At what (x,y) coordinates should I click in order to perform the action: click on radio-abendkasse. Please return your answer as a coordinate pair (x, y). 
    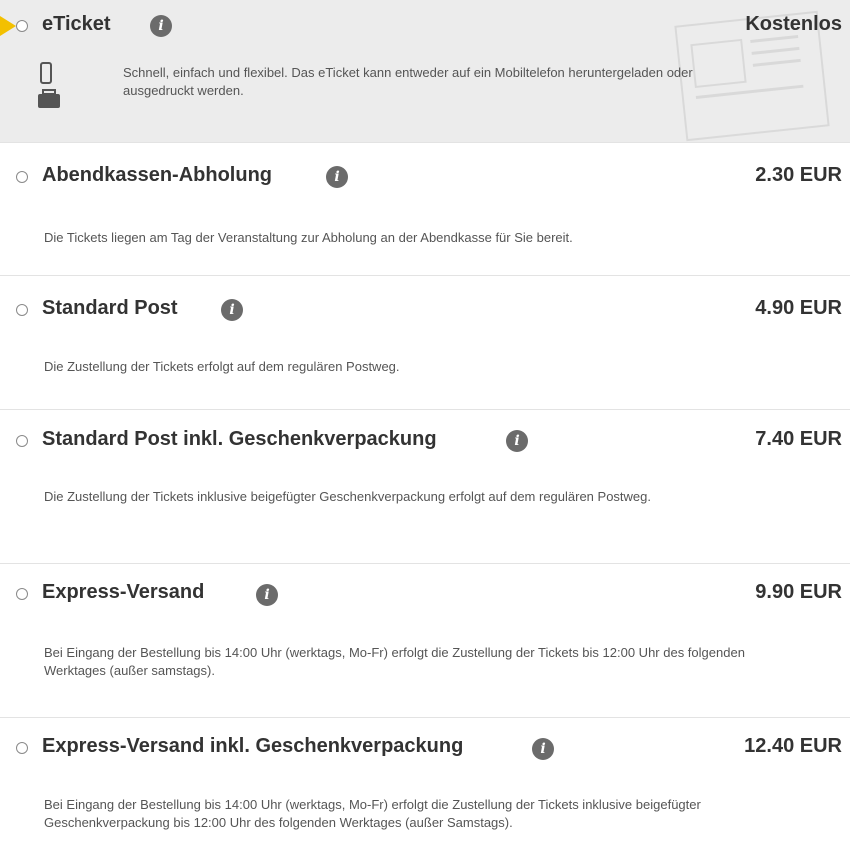
    Looking at the image, I should click on (22, 177).